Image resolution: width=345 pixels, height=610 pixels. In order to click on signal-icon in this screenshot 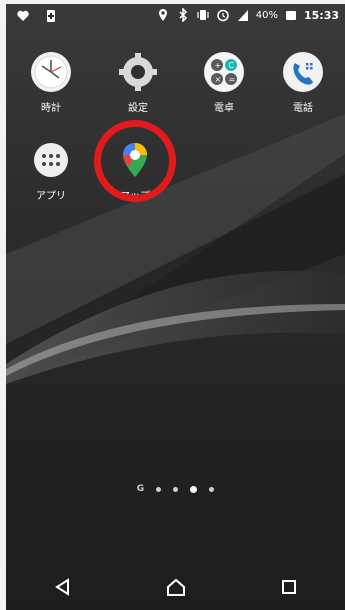, I will do `click(242, 15)`.